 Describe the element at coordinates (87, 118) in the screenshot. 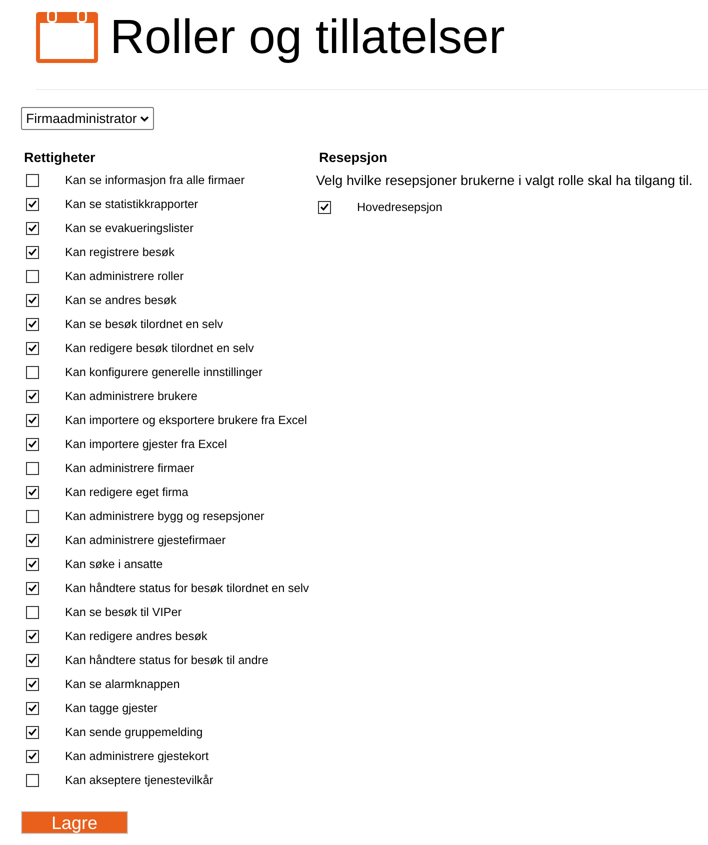

I see `role-dropdown: Firmaadministrator` at that location.